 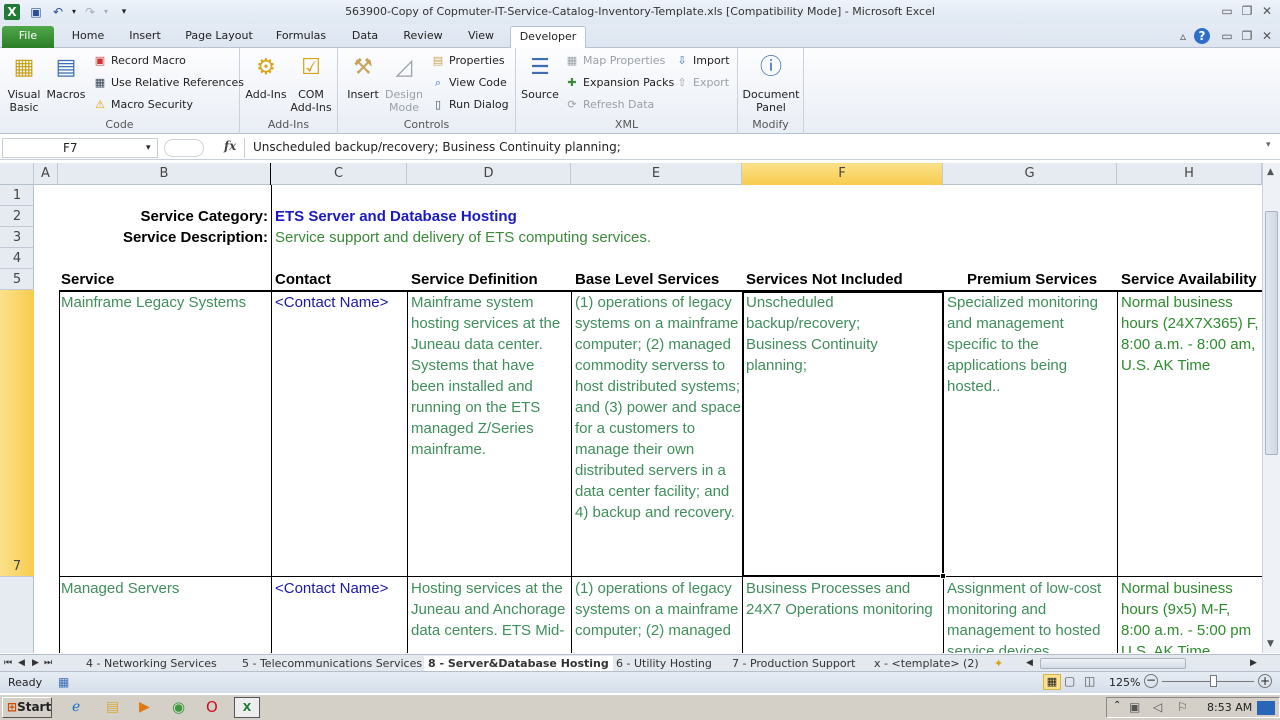 What do you see at coordinates (184, 148) in the screenshot?
I see `formula-expand-handle` at bounding box center [184, 148].